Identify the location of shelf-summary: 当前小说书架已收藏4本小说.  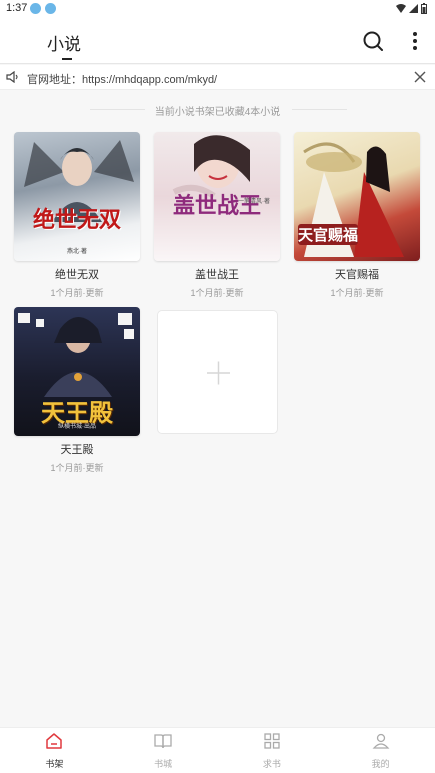
(217, 112).